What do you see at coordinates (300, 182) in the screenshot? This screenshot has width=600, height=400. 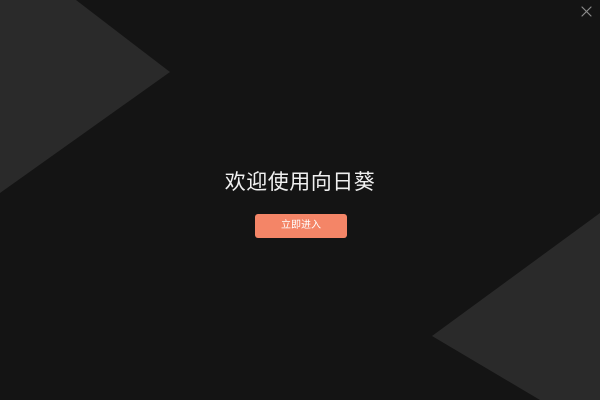 I see `welcome-title: 欢迎使用向日葵` at bounding box center [300, 182].